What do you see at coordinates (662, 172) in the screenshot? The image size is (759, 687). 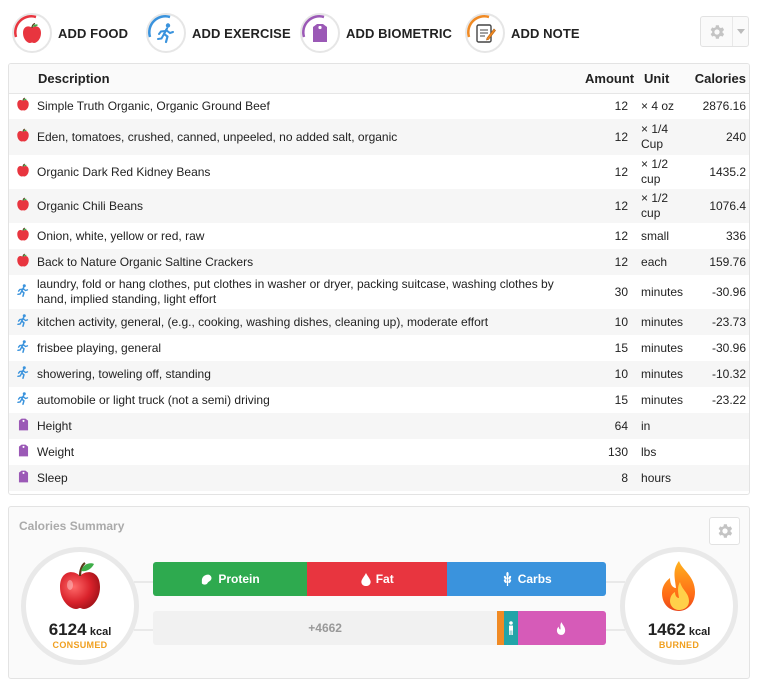 I see `unit-cell: × 1/2 cup` at bounding box center [662, 172].